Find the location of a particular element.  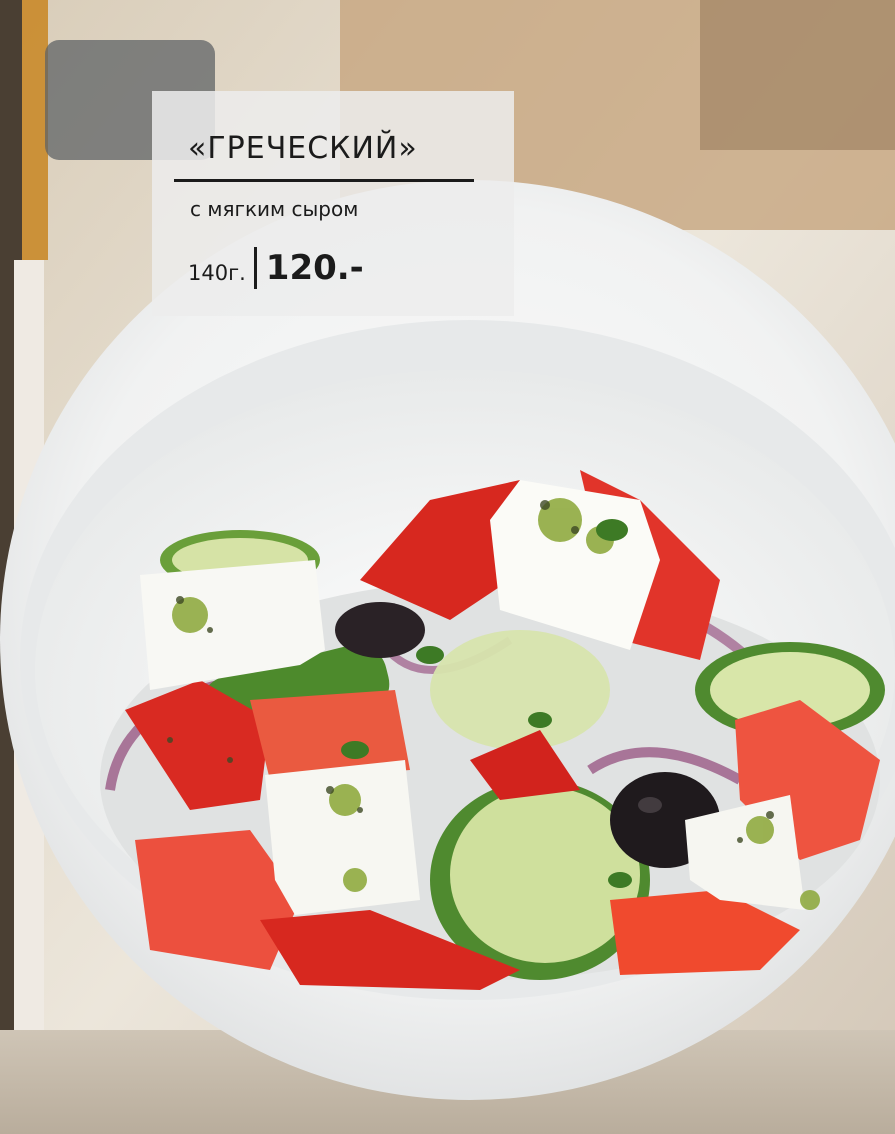

title-underline is located at coordinates (324, 180).